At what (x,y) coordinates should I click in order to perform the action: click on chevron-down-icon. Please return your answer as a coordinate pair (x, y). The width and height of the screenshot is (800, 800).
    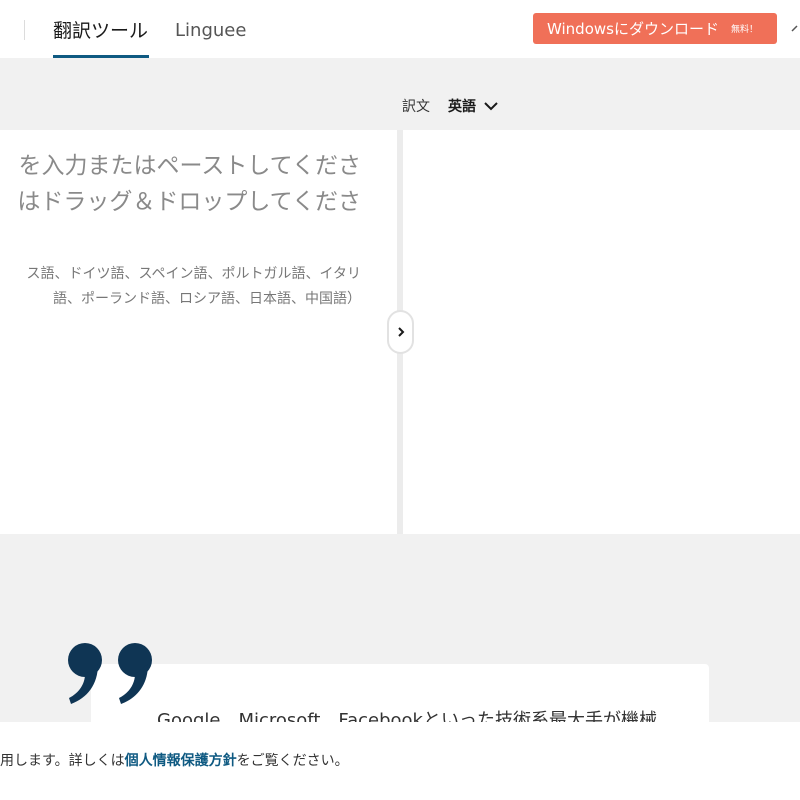
    Looking at the image, I should click on (491, 105).